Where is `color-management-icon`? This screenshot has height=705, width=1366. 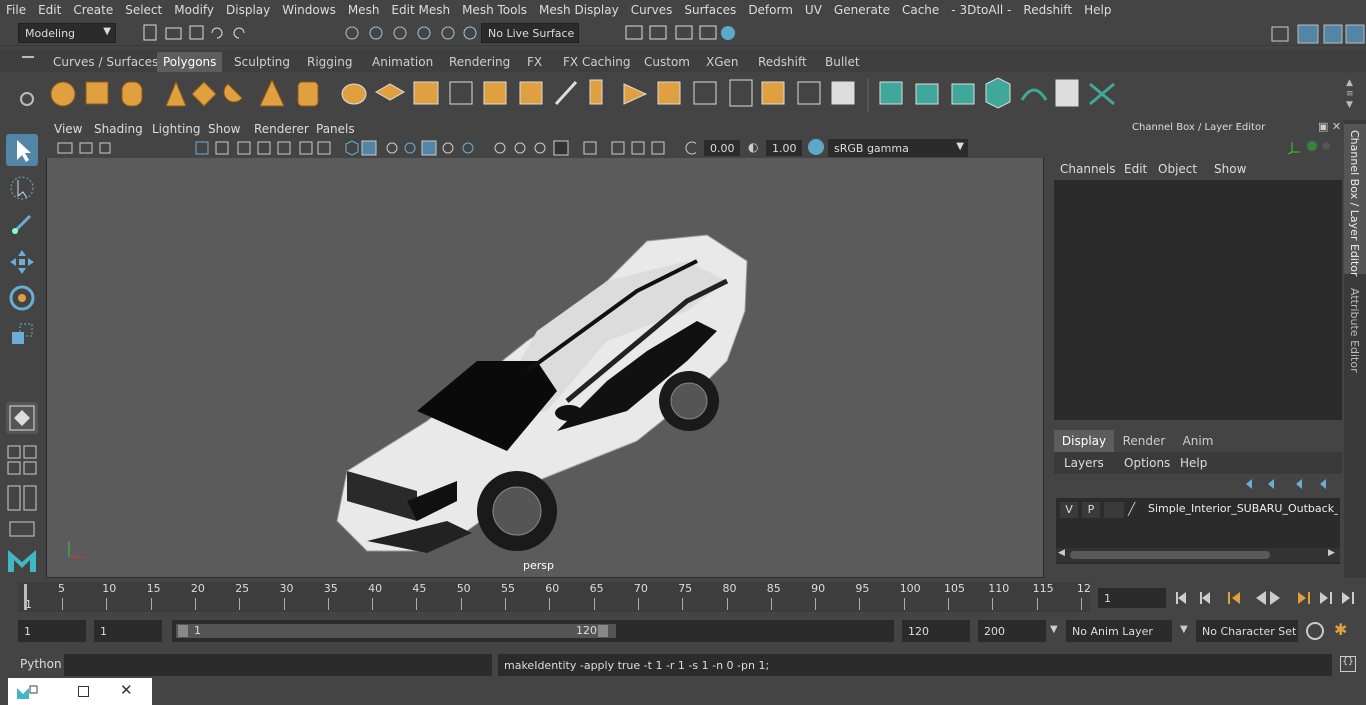
color-management-icon is located at coordinates (816, 147).